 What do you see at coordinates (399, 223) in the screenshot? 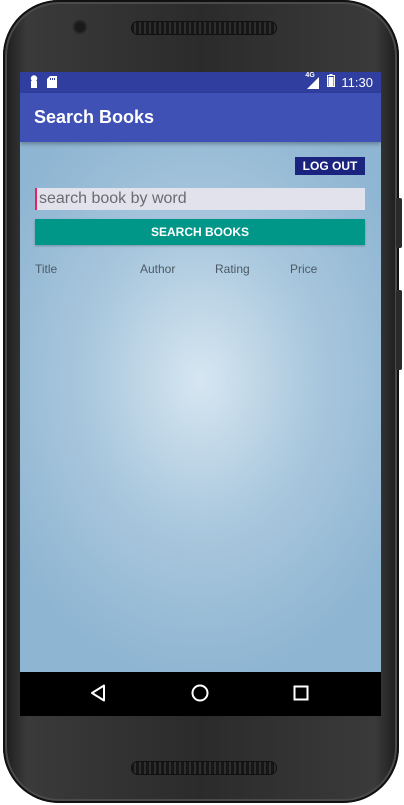
I see `power-button` at bounding box center [399, 223].